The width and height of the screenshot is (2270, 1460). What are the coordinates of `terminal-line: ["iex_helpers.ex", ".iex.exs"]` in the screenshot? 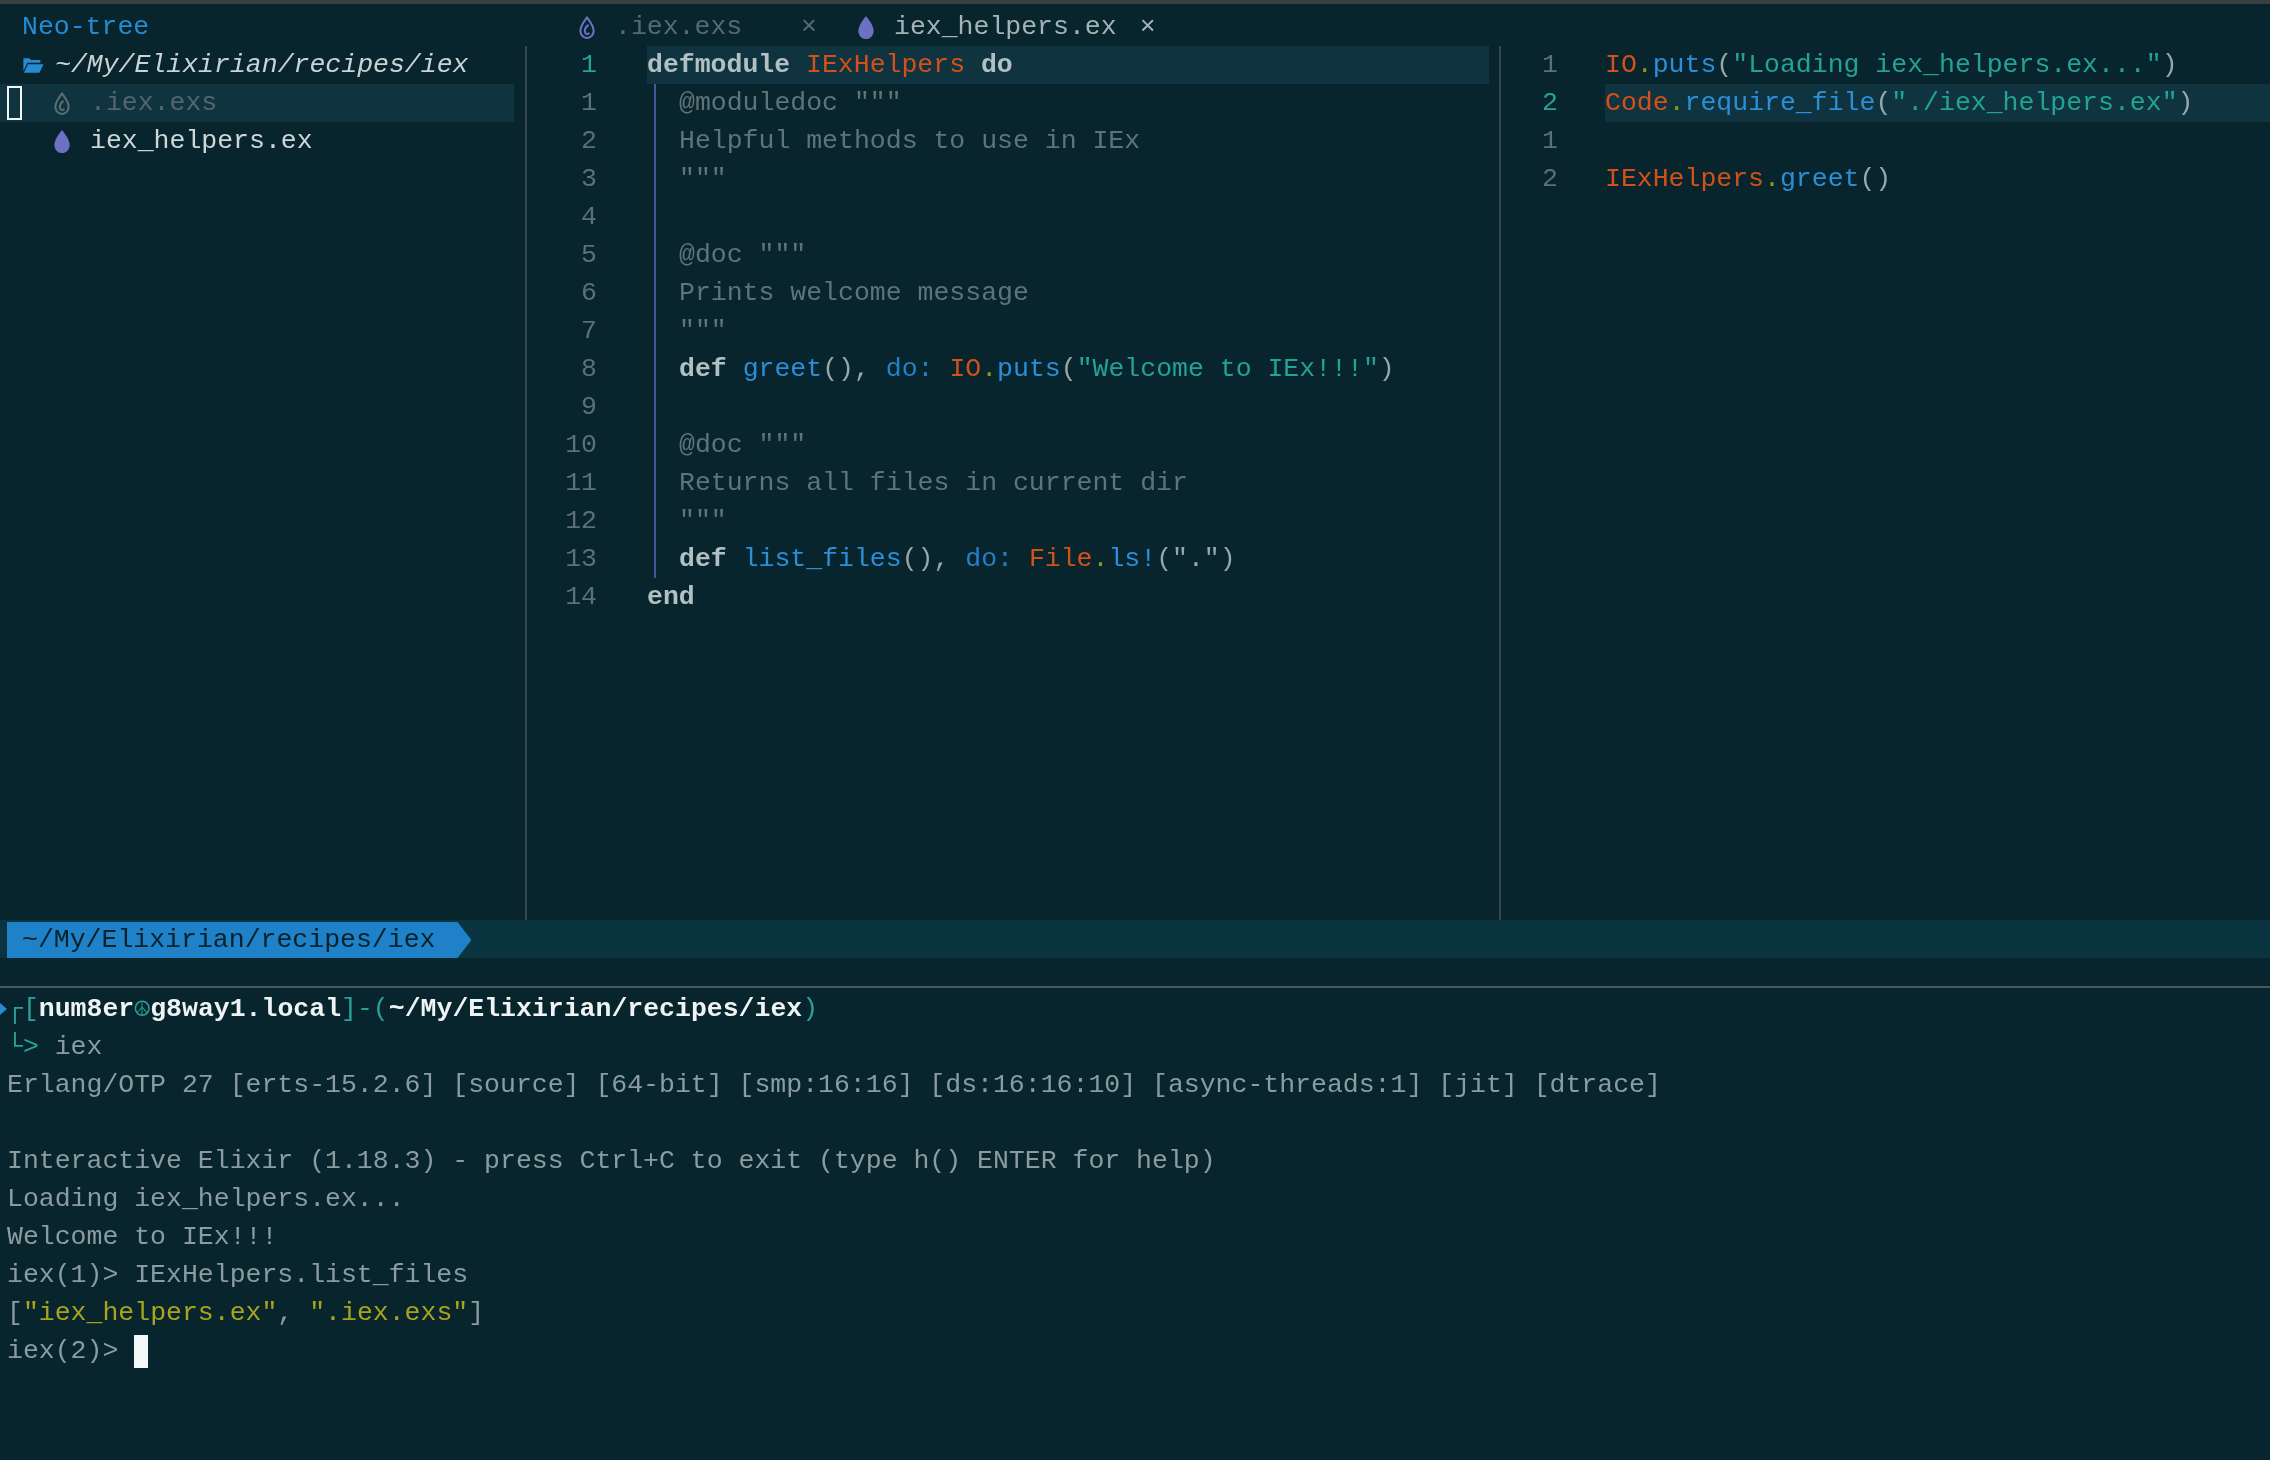 It's located at (246, 1313).